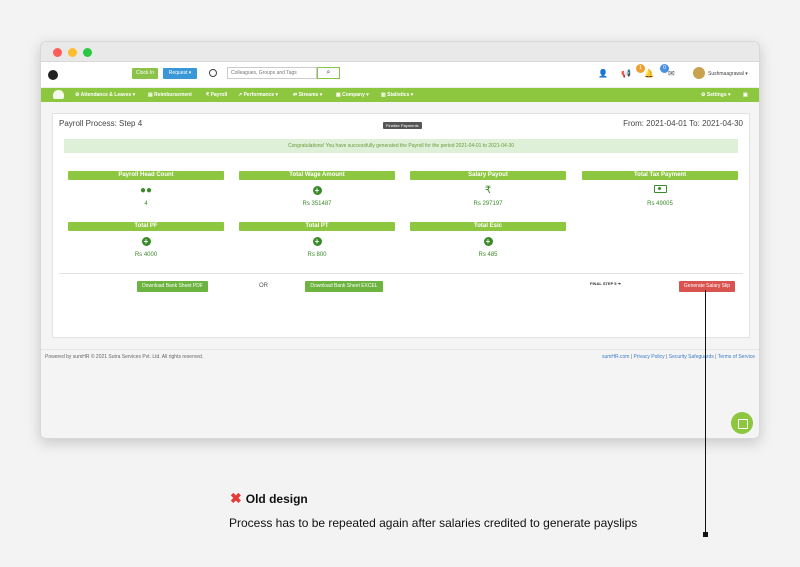  What do you see at coordinates (216, 95) in the screenshot?
I see `nav-payroll: ₹ Payroll` at bounding box center [216, 95].